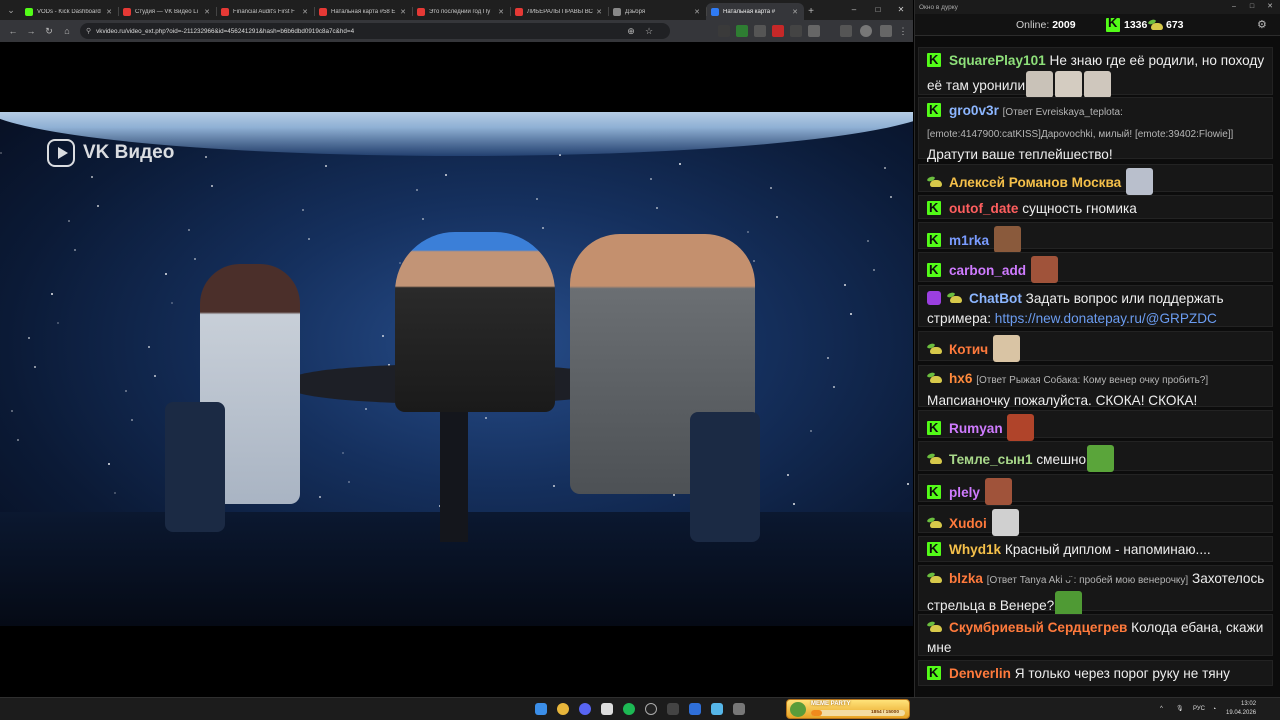 The width and height of the screenshot is (1280, 720). Describe the element at coordinates (167, 11) in the screenshot. I see `browser-tab: Студия — VK Видео Li ✕` at that location.